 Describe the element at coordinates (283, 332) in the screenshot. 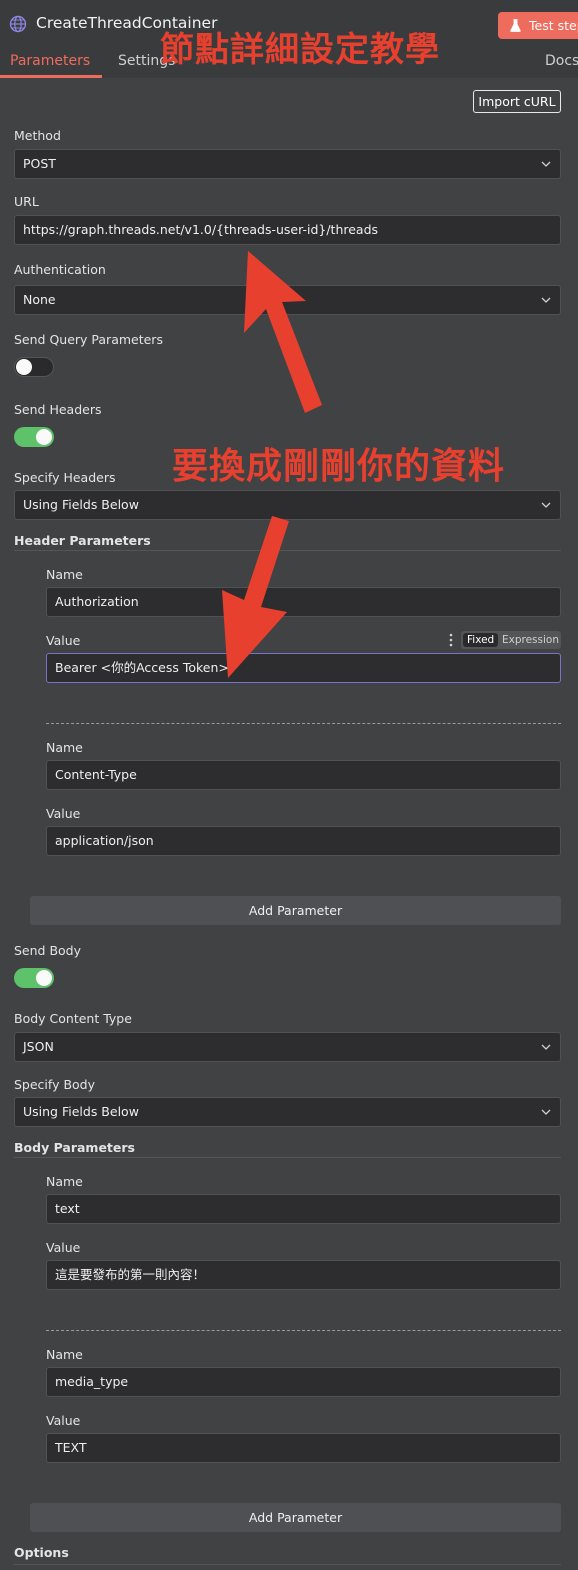

I see `arrow-up-icon` at that location.